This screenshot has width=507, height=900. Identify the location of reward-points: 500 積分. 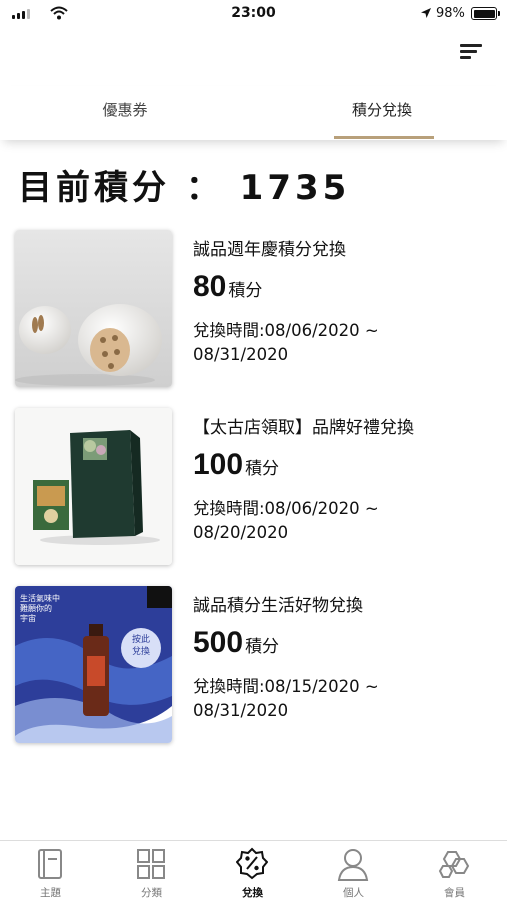
(236, 643).